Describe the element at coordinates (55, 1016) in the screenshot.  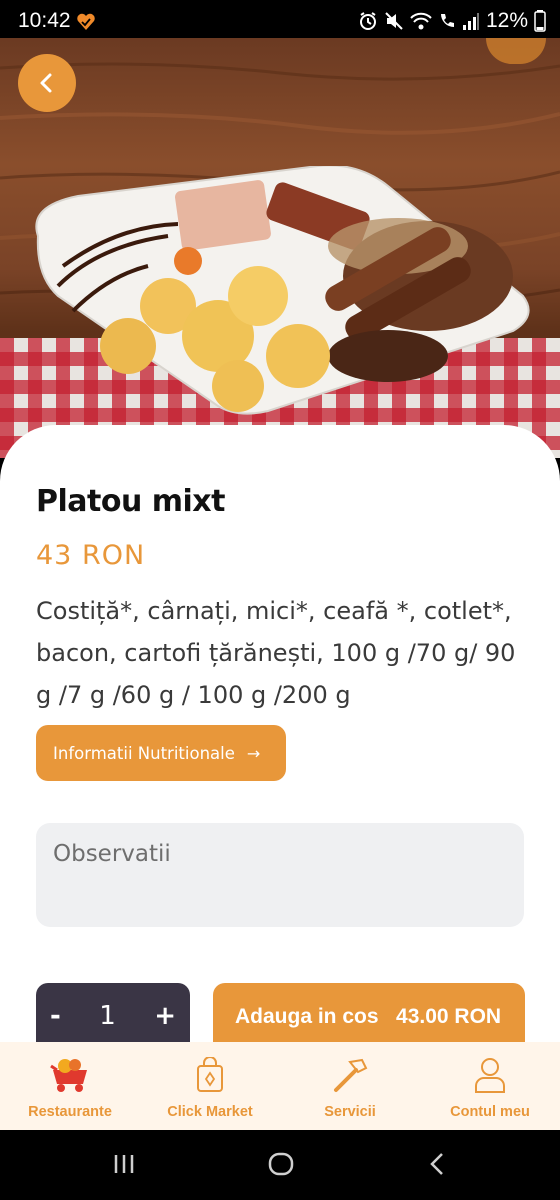
I see `decrease-quantity-button: -` at that location.